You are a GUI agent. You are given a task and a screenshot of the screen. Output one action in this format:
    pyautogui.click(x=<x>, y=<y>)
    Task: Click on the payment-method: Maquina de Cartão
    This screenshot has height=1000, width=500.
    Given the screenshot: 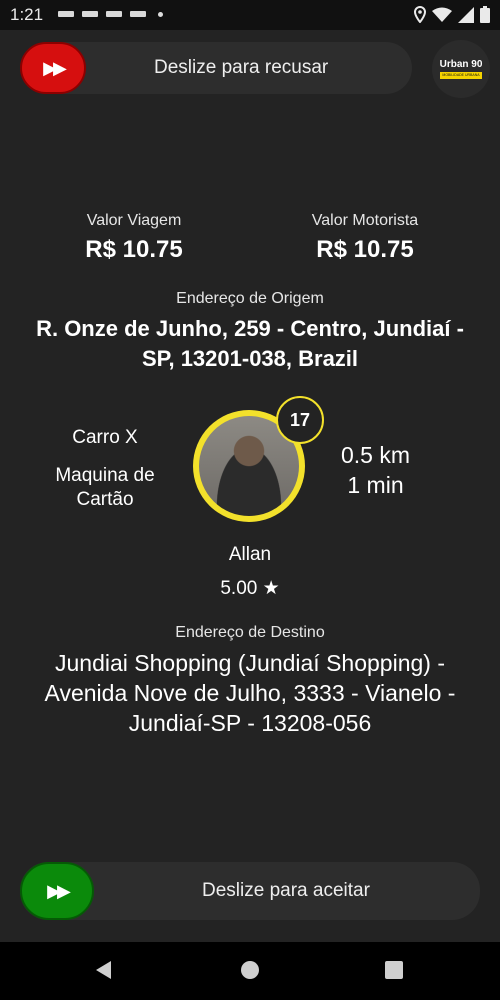 What is the action you would take?
    pyautogui.click(x=105, y=487)
    